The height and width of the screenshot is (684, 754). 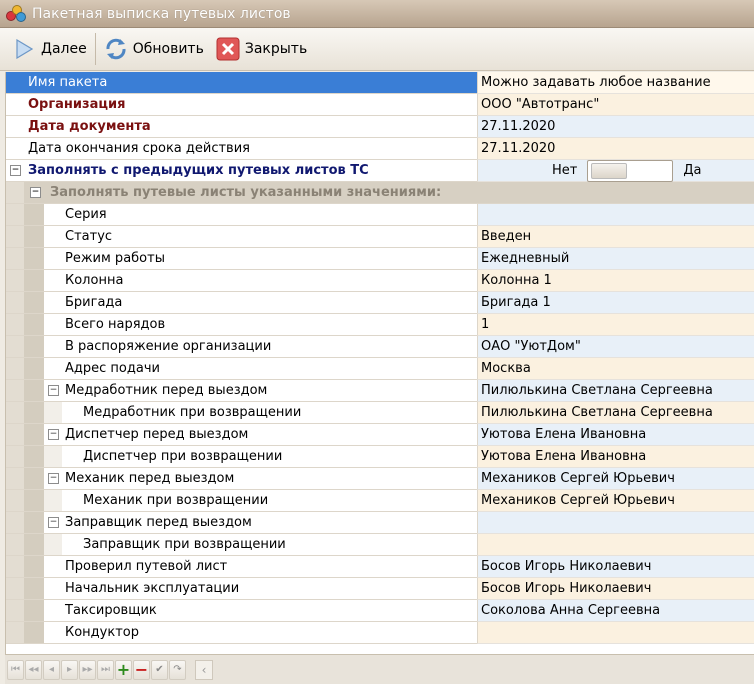 I want to click on row-total-orders: Всего нарядов 1, so click(x=380, y=325).